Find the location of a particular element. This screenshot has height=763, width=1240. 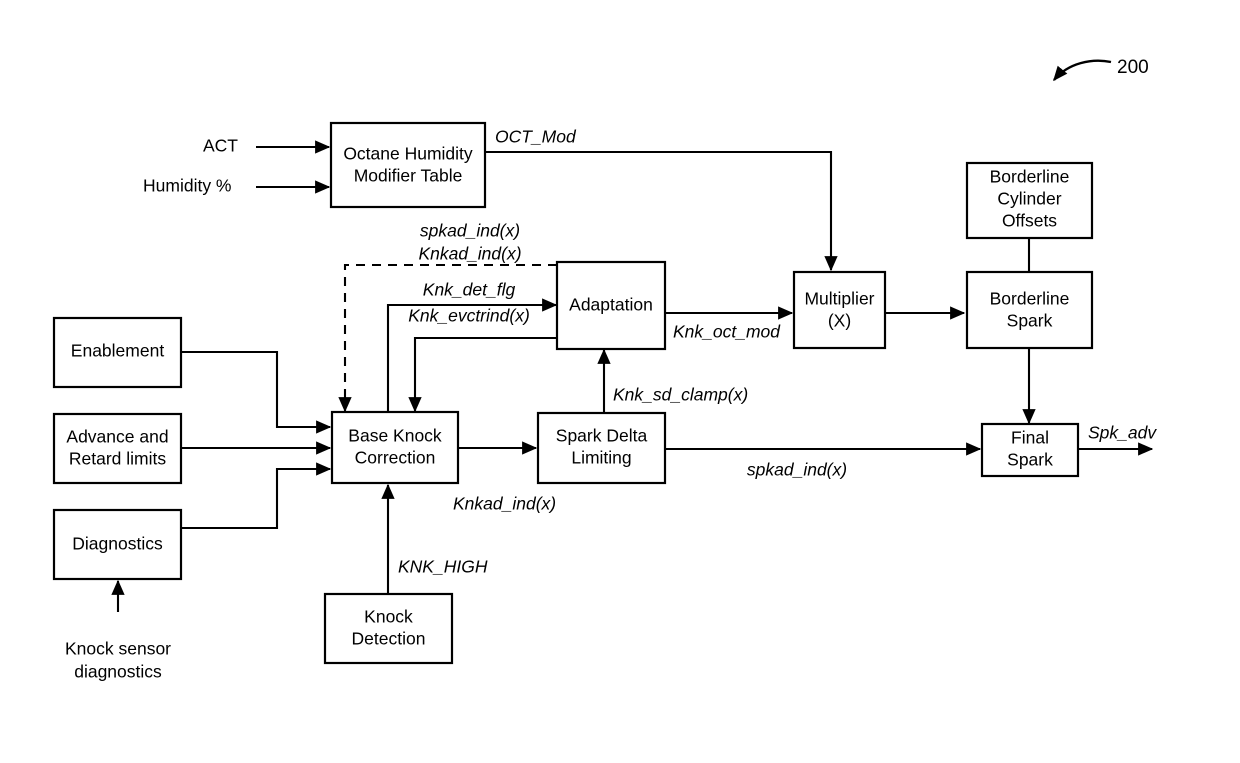

block-label-line3: Offsets is located at coordinates (1029, 221).